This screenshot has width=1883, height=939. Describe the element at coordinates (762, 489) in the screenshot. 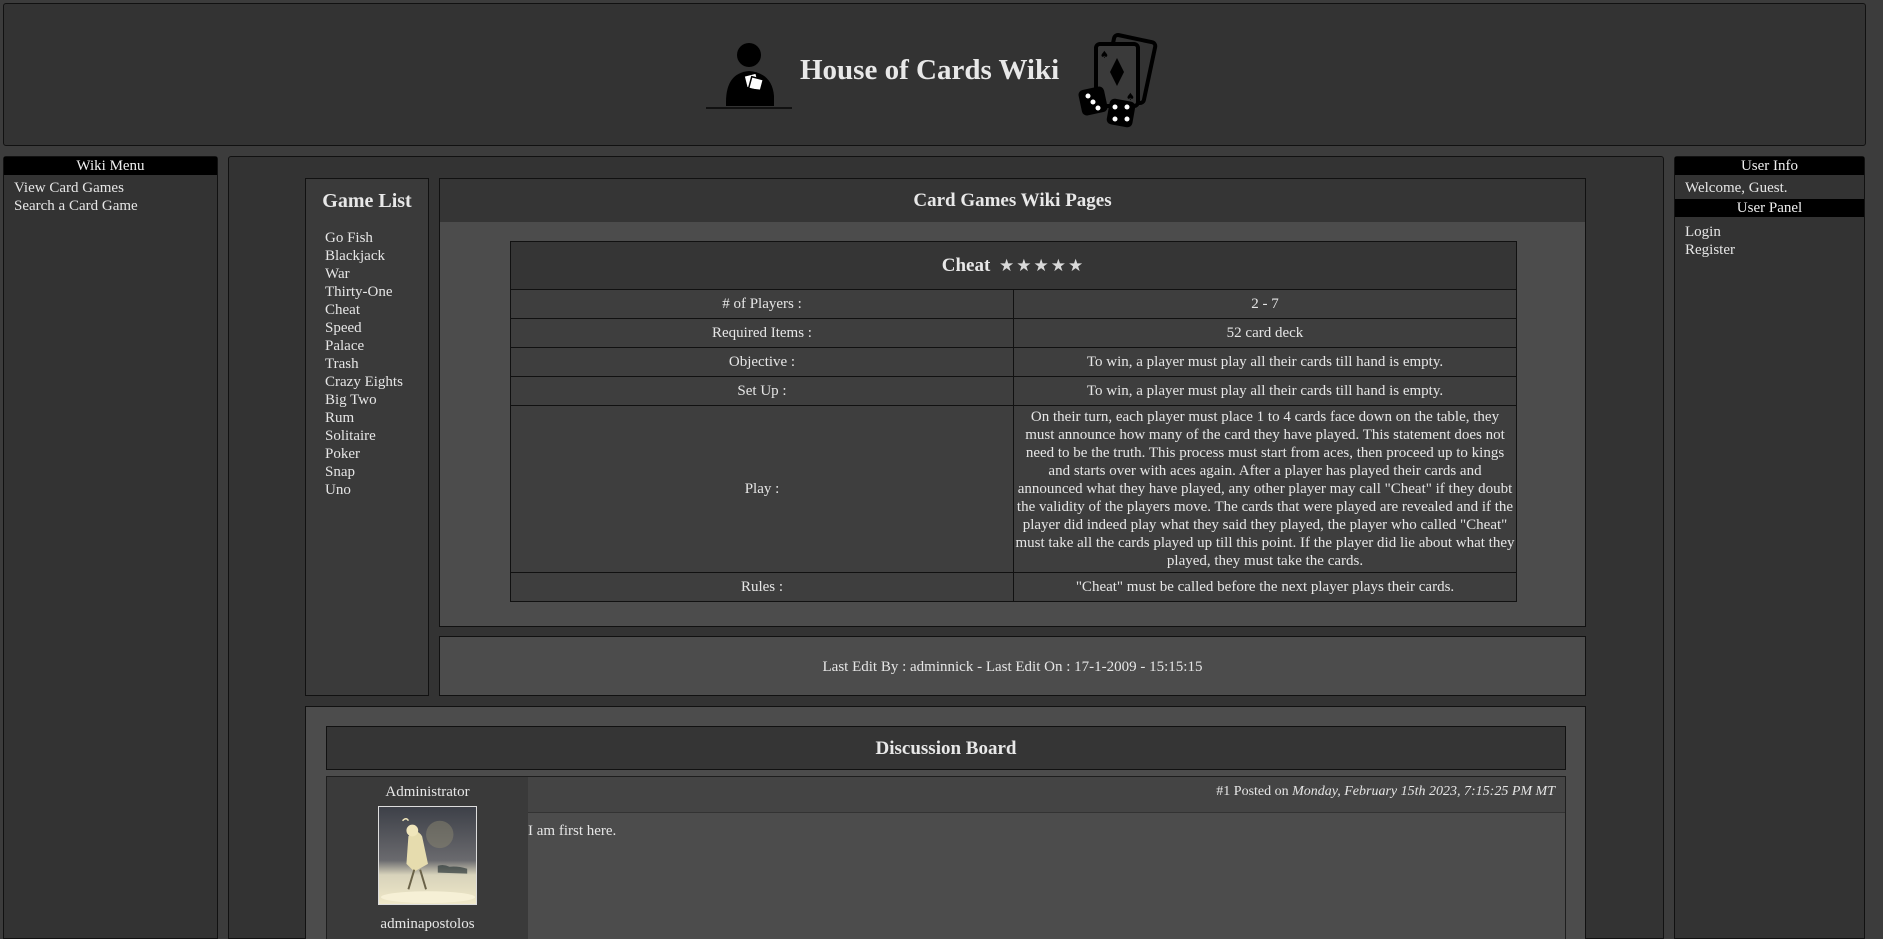

I see `row-label: Play :` at that location.